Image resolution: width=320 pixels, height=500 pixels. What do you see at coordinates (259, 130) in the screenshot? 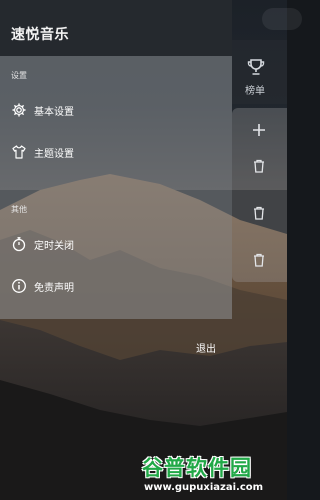
I see `plus-icon` at bounding box center [259, 130].